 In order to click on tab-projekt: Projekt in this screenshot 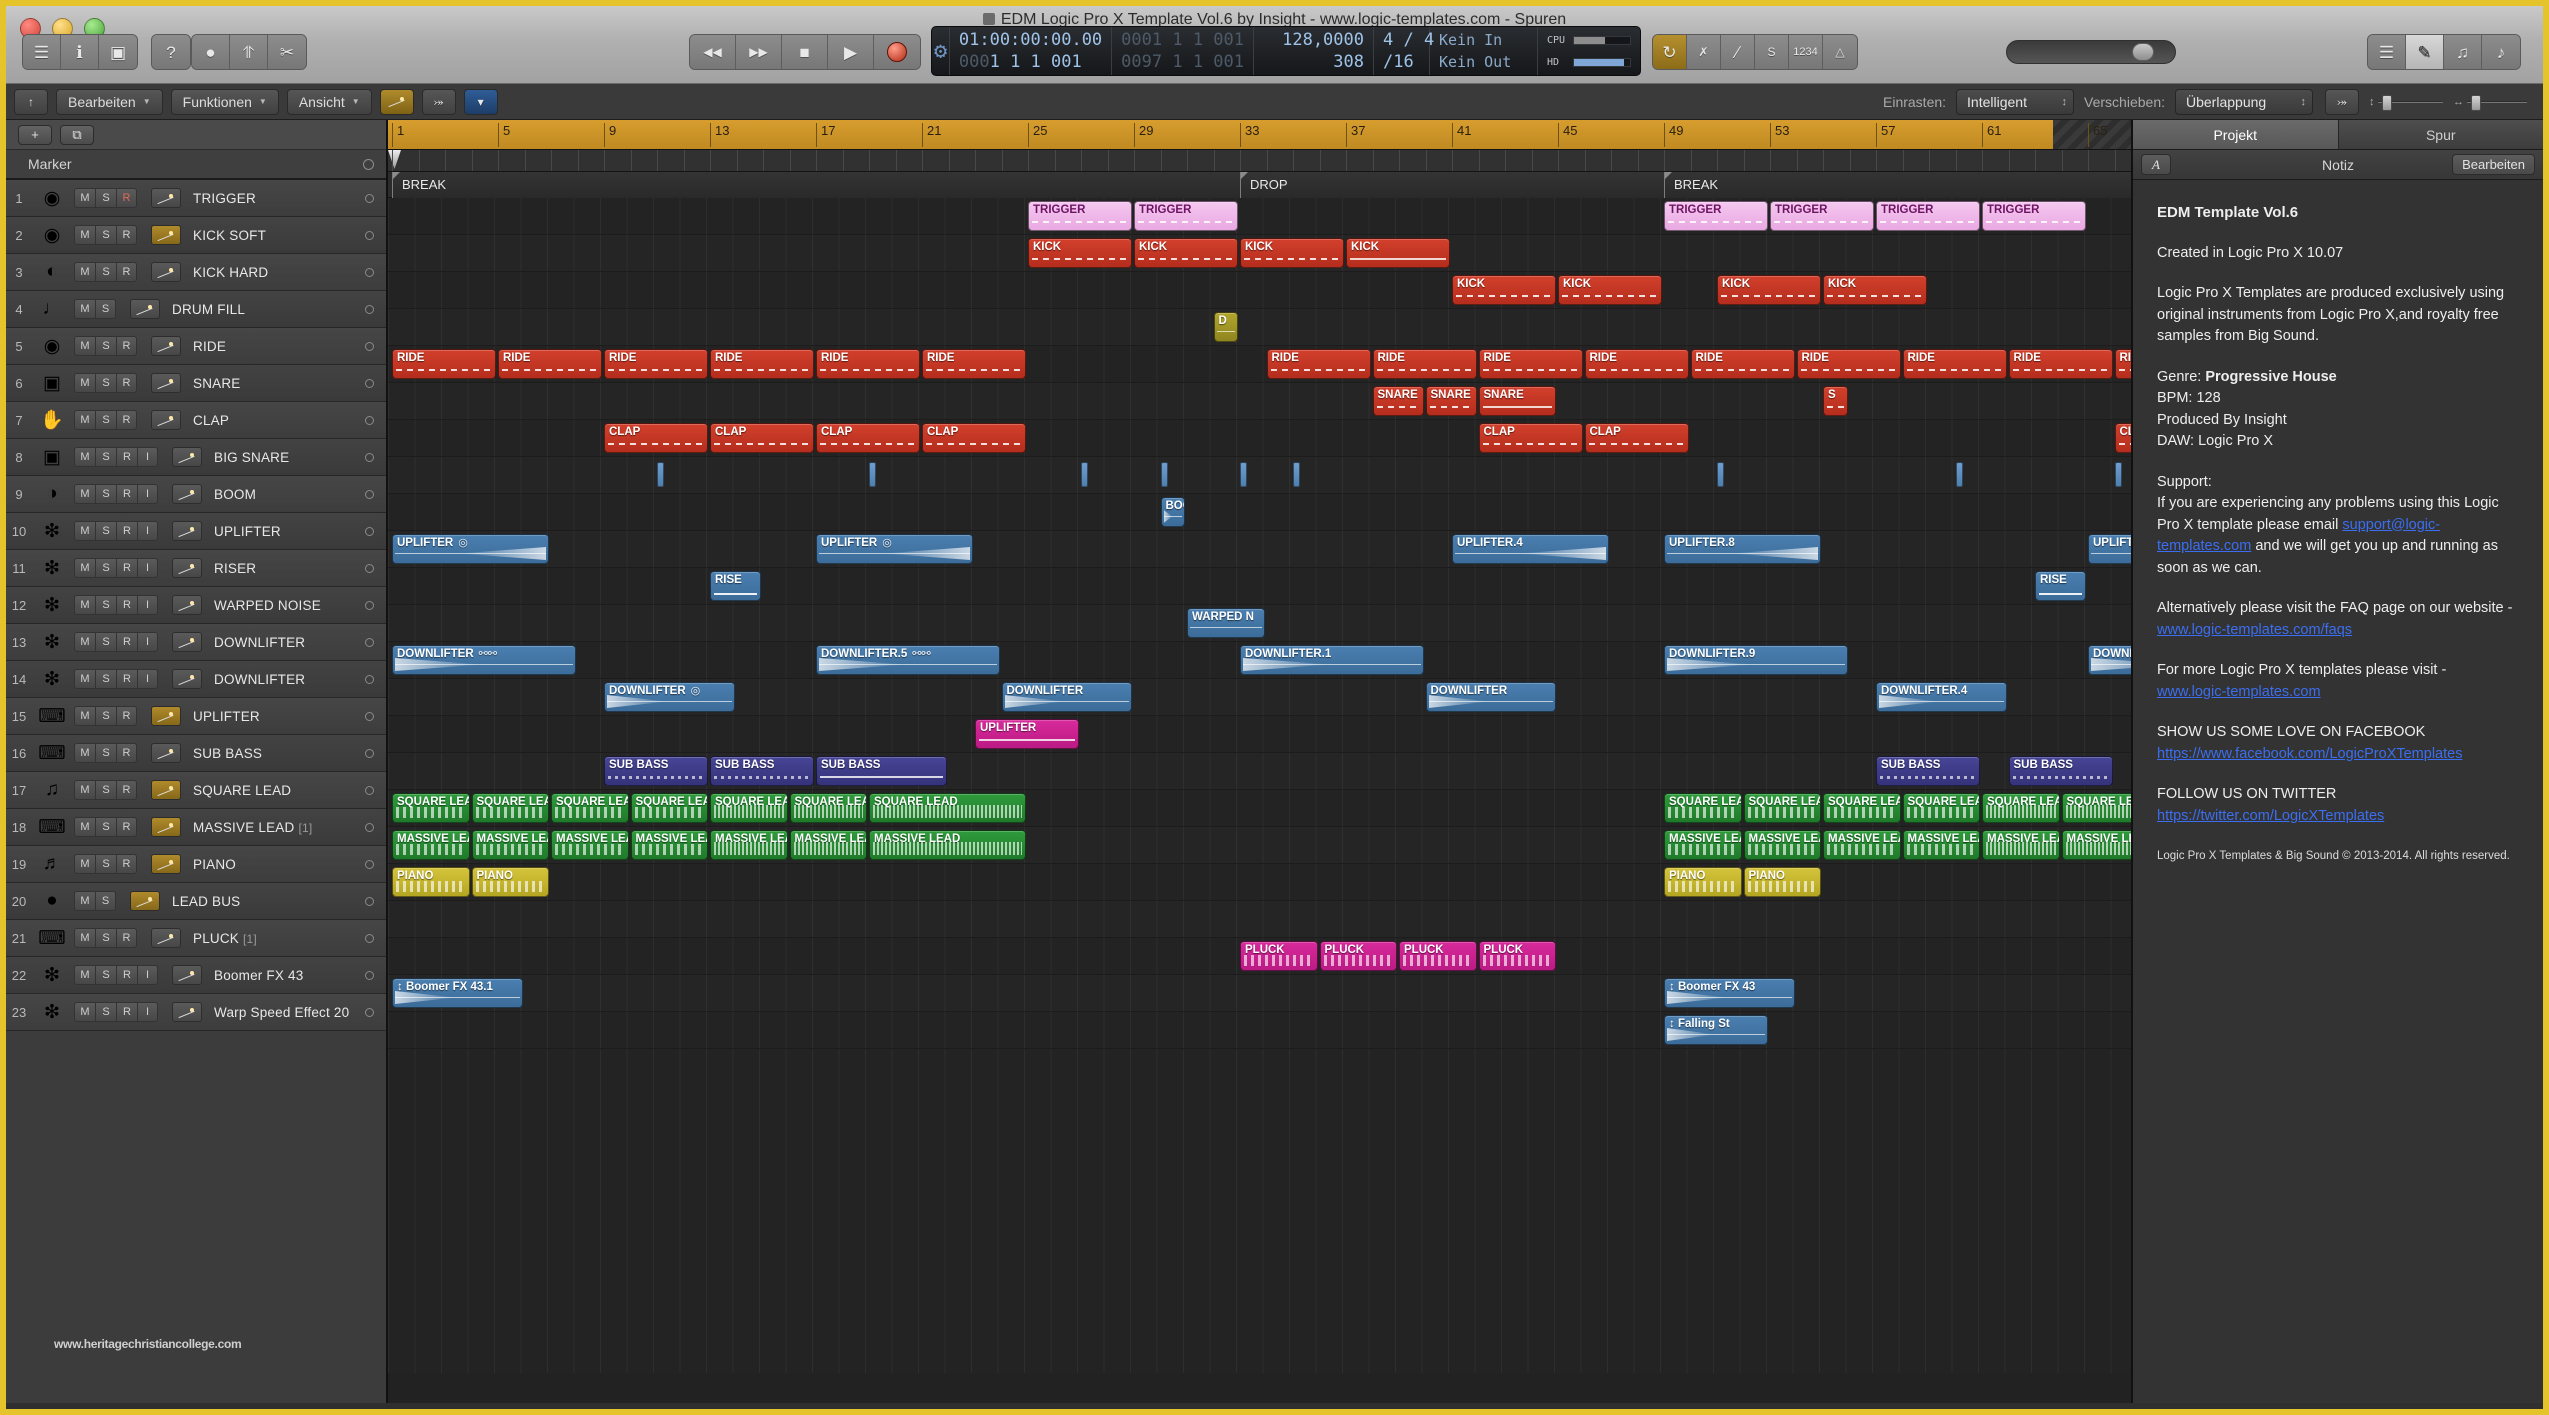, I will do `click(2235, 135)`.